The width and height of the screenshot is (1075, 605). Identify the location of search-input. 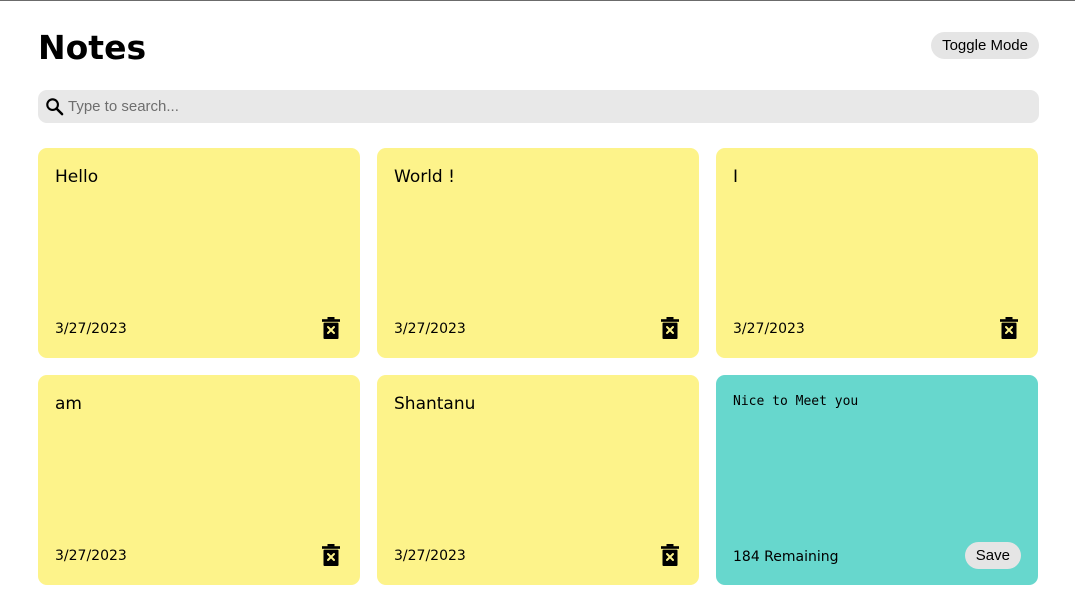
(518, 106).